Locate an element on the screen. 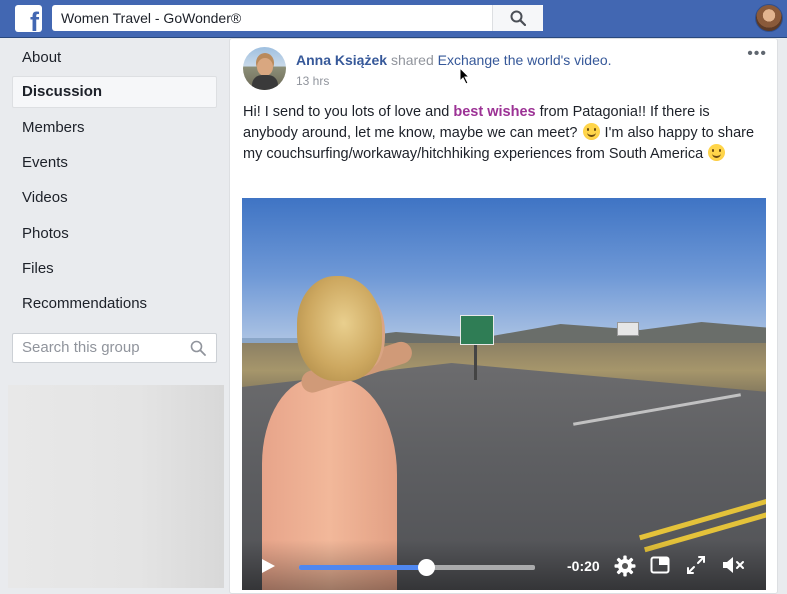 This screenshot has width=787, height=594. author-avatar is located at coordinates (264, 68).